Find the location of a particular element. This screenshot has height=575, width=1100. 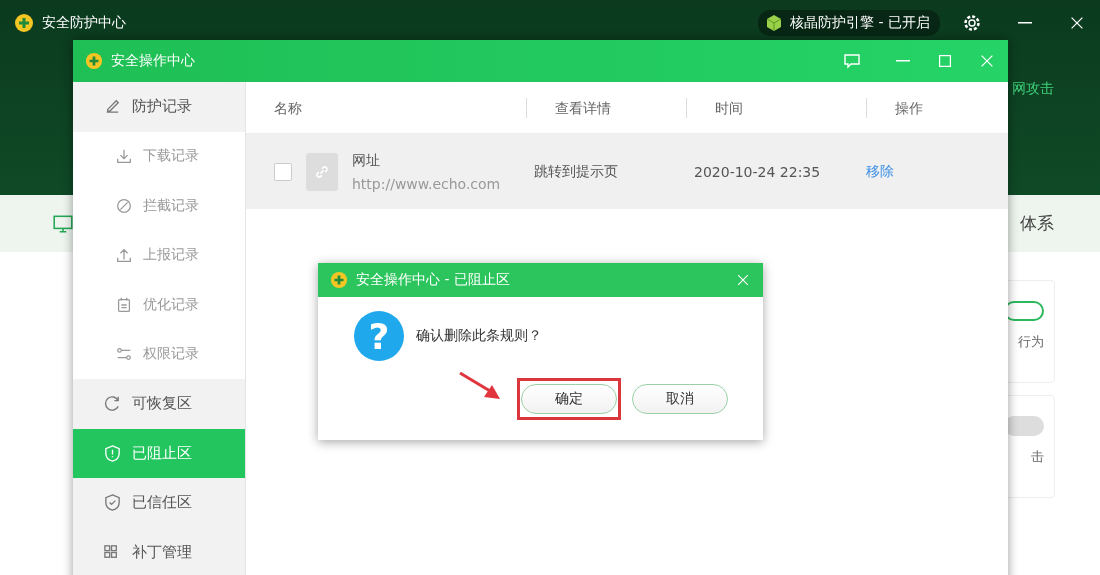

calendar-icon is located at coordinates (124, 304).